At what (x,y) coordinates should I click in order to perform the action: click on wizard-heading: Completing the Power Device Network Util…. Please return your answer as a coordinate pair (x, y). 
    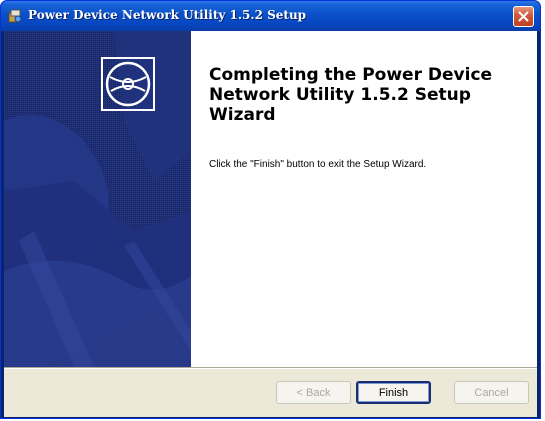
    Looking at the image, I should click on (351, 95).